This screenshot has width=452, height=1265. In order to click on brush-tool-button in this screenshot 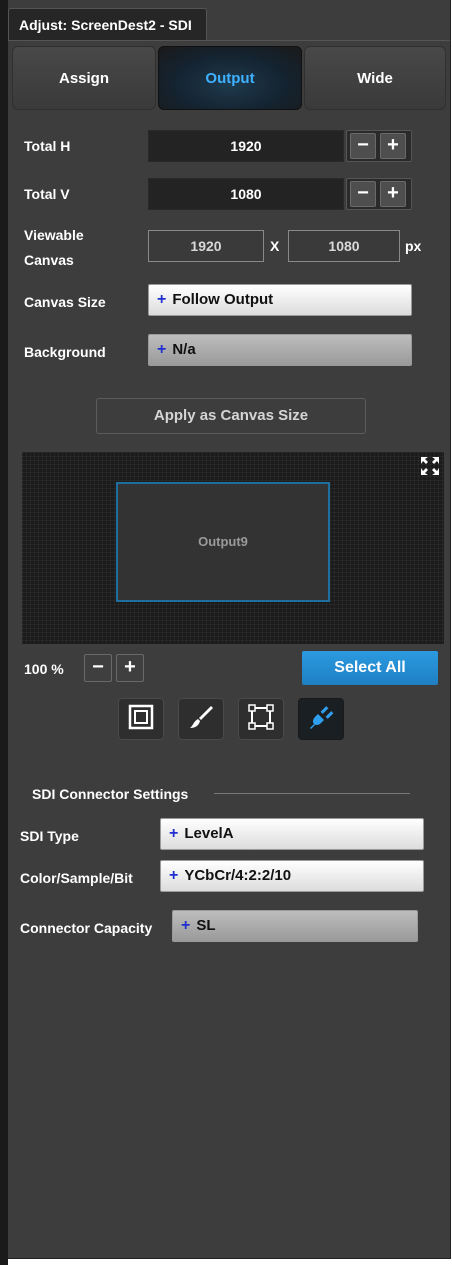, I will do `click(201, 719)`.